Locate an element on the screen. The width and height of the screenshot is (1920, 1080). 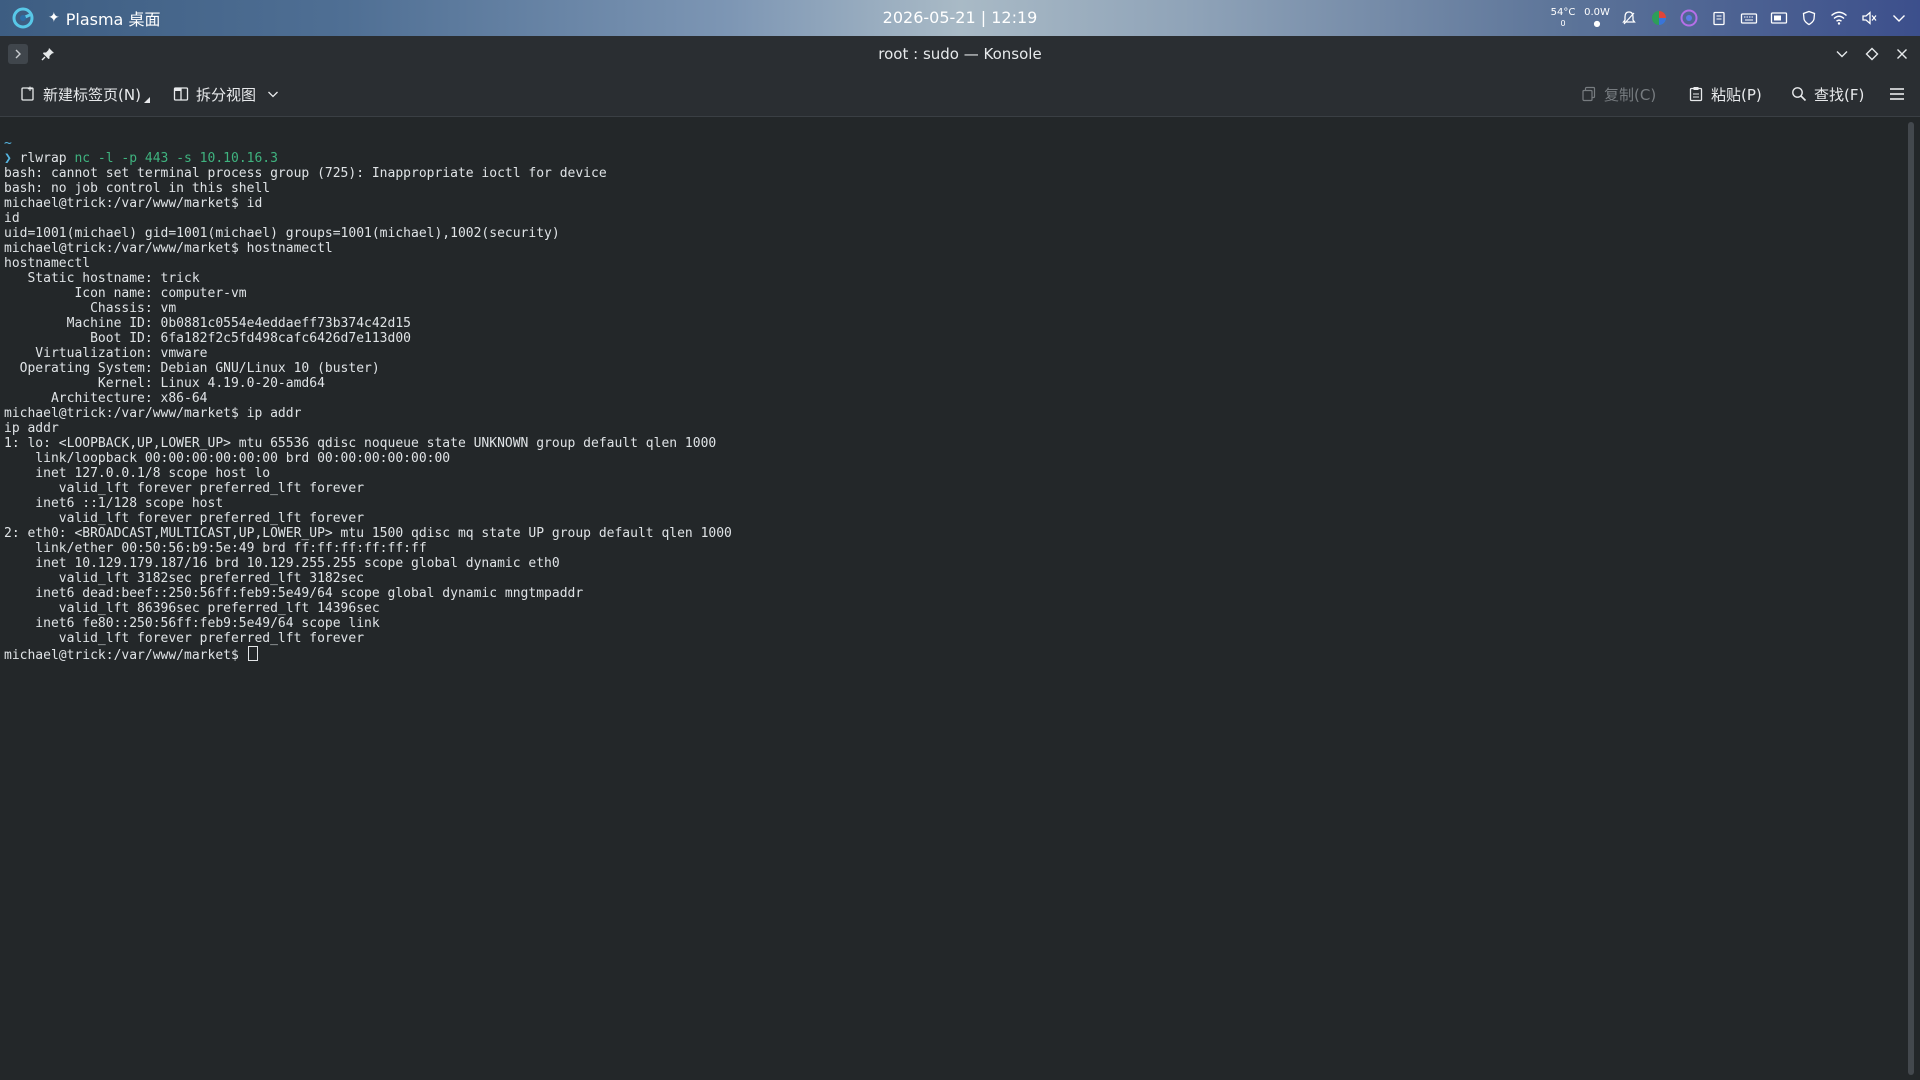
new-tab-button: 新建标签页(N) is located at coordinates (89, 94).